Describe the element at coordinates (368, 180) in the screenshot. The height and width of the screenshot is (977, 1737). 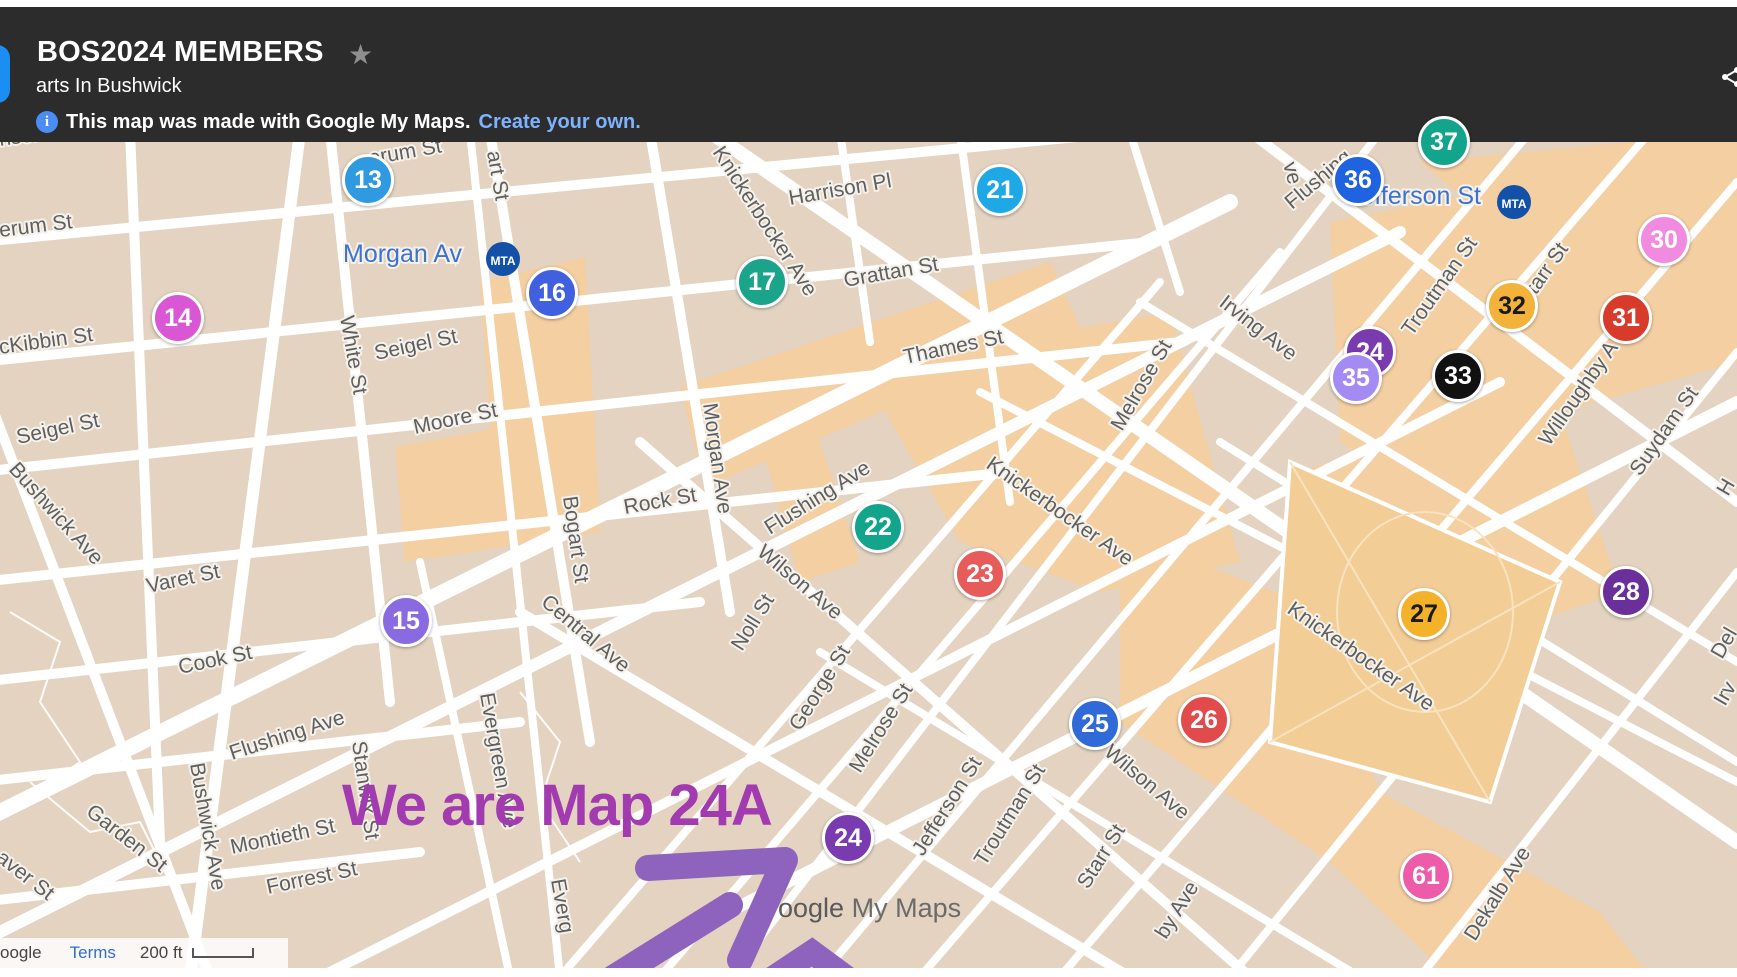
I see `map-marker: 13` at that location.